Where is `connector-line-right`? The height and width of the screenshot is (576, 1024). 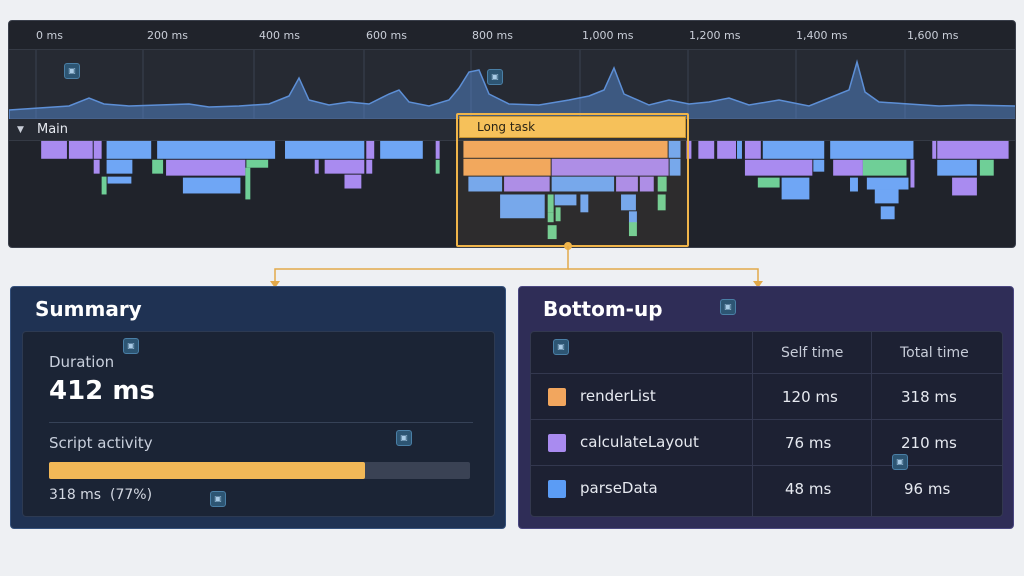 connector-line-right is located at coordinates (663, 276).